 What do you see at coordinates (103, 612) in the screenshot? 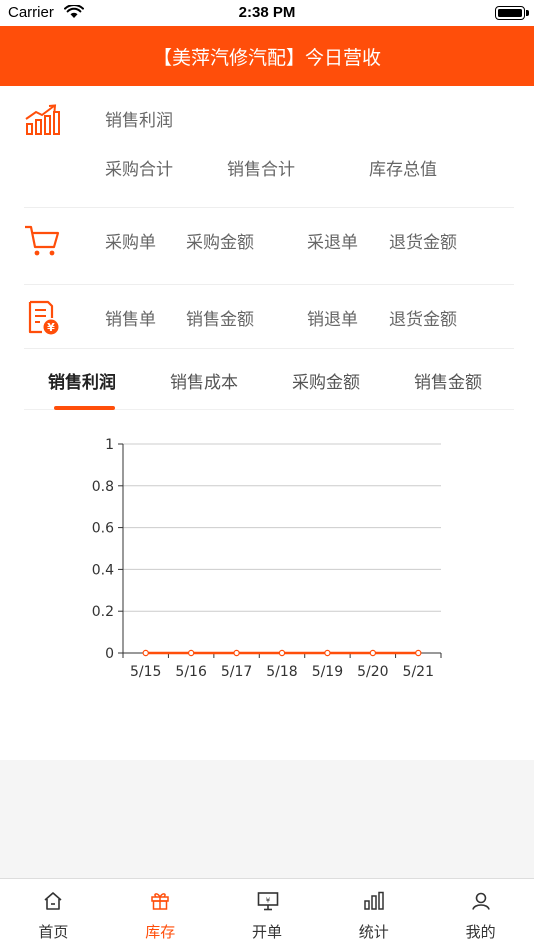
I see `y-tick-label: 0.2` at bounding box center [103, 612].